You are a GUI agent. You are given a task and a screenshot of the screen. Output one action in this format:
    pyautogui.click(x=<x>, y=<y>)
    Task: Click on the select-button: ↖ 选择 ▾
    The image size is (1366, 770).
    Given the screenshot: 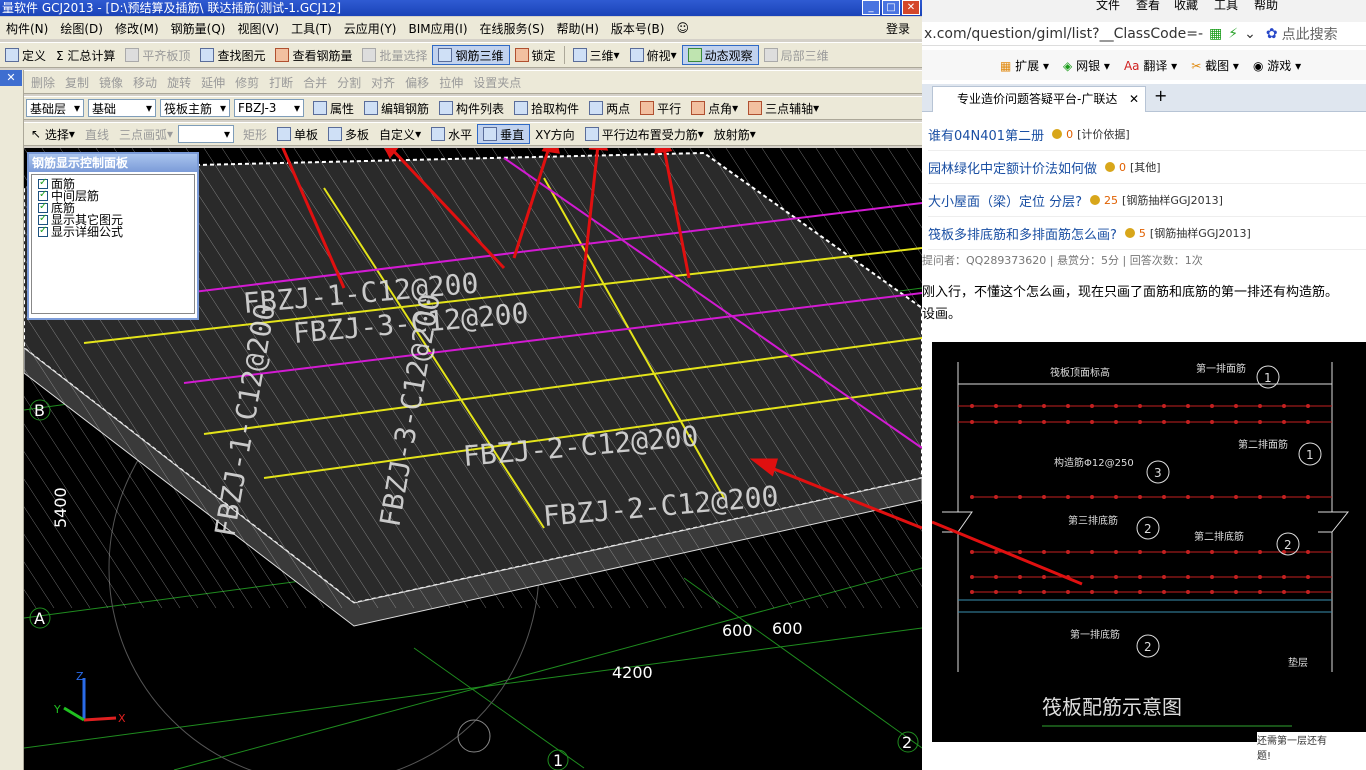 What is the action you would take?
    pyautogui.click(x=53, y=134)
    